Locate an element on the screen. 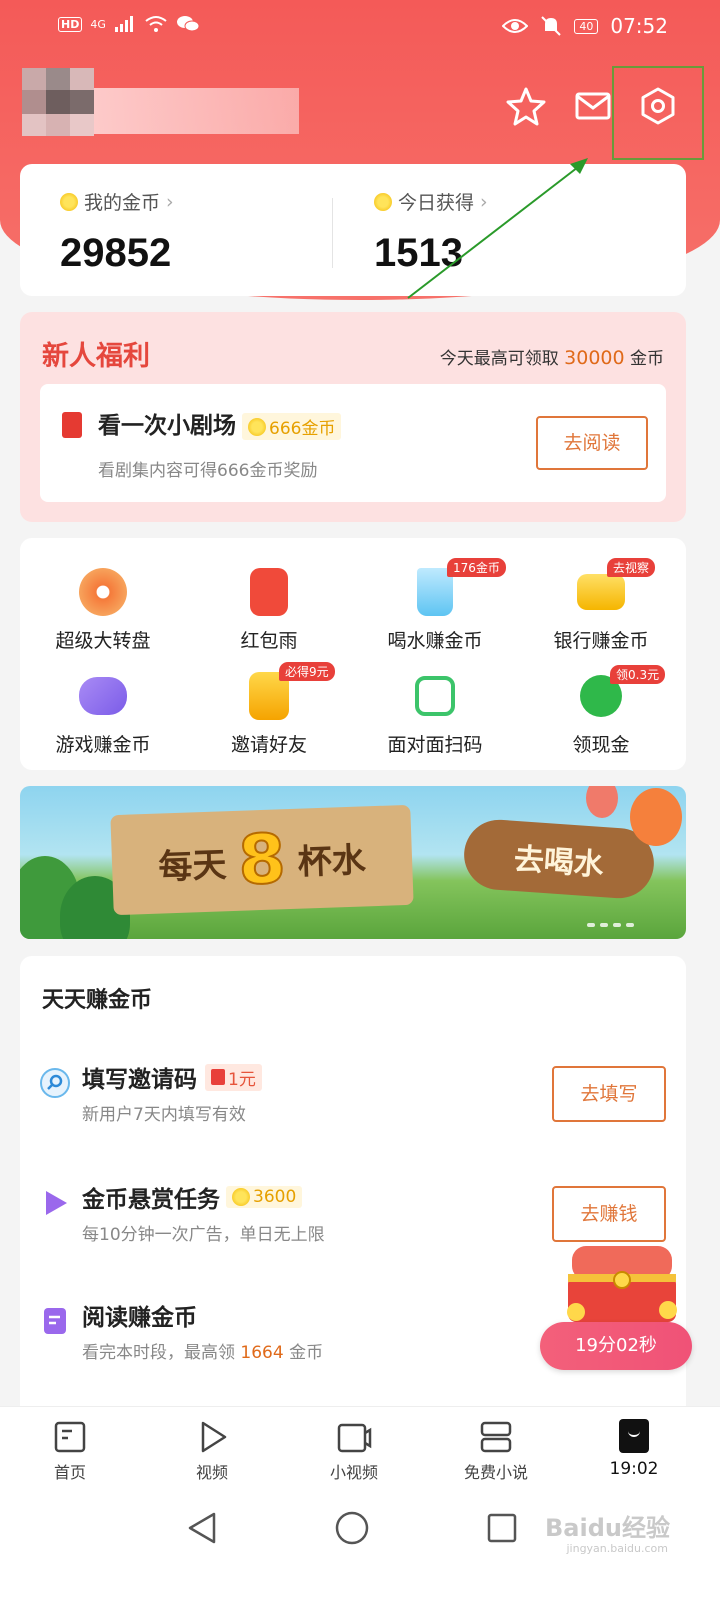 This screenshot has width=720, height=1600. water-cup-icon: 176金币 is located at coordinates (461, 587).